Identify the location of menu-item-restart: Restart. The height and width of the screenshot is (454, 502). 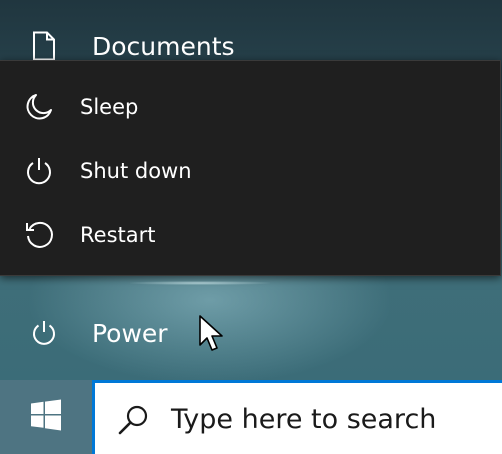
(250, 235).